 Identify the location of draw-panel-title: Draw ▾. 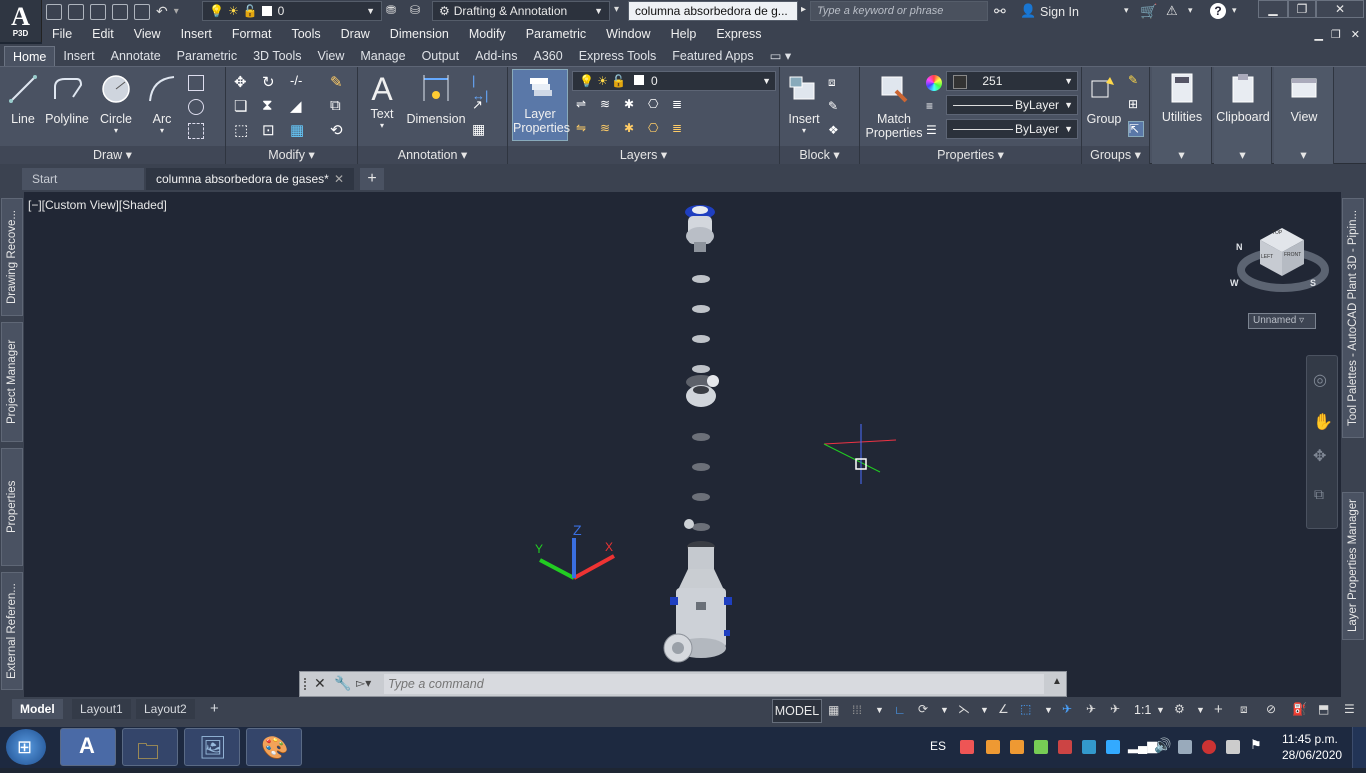
(112, 155).